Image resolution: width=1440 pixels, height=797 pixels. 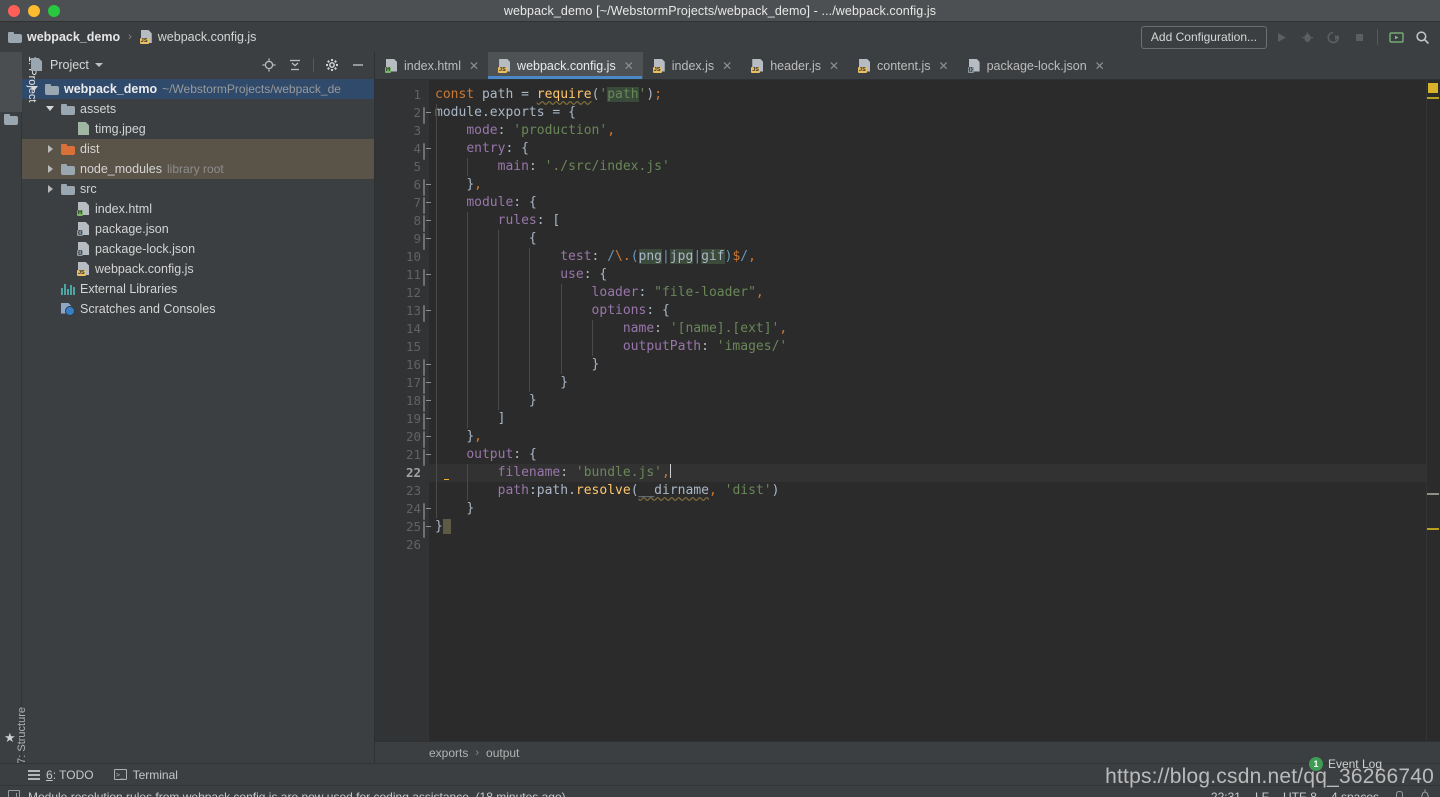 What do you see at coordinates (198, 309) in the screenshot?
I see `tree-item-scratches-and-consoles: Scratches and Consoles` at bounding box center [198, 309].